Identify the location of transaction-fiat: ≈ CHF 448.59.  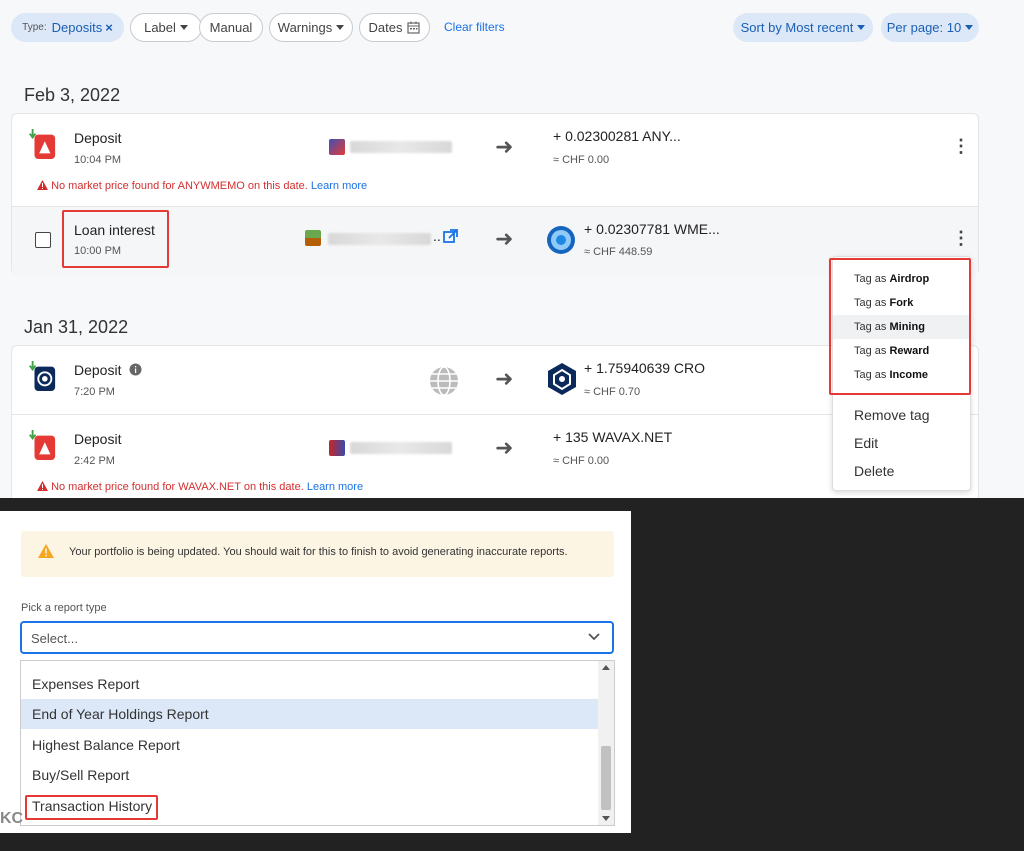
(618, 252).